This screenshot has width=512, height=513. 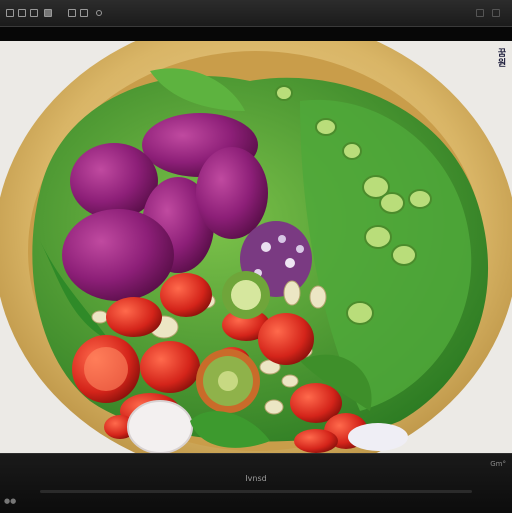 What do you see at coordinates (496, 13) in the screenshot?
I see `settings-icon` at bounding box center [496, 13].